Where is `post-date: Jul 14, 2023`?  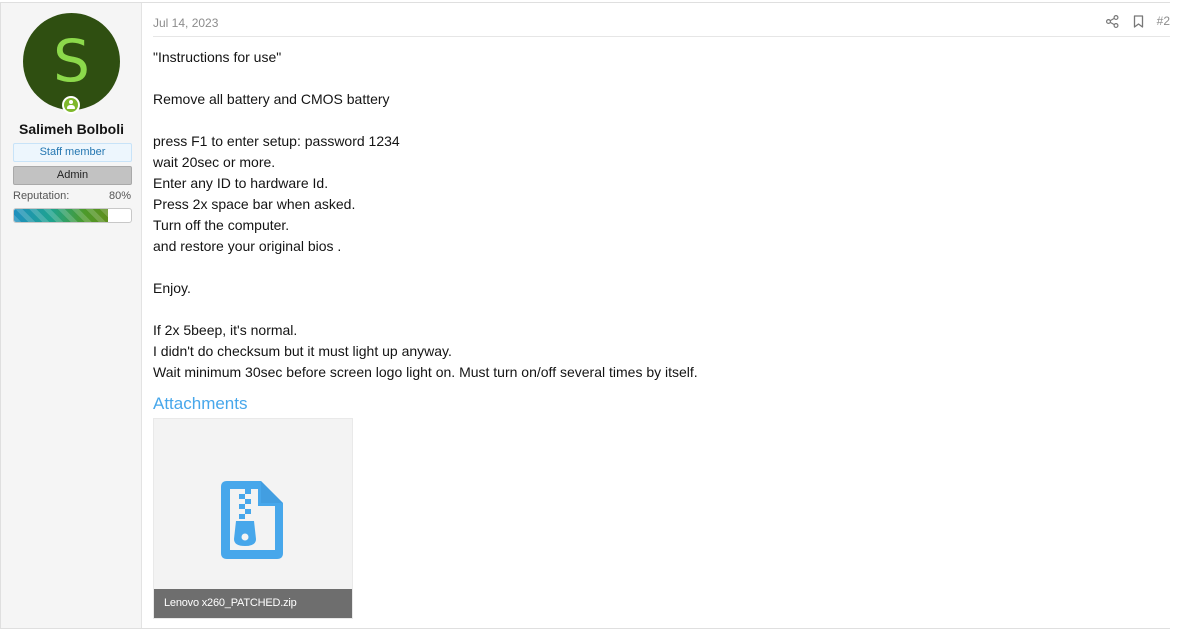 post-date: Jul 14, 2023 is located at coordinates (185, 23).